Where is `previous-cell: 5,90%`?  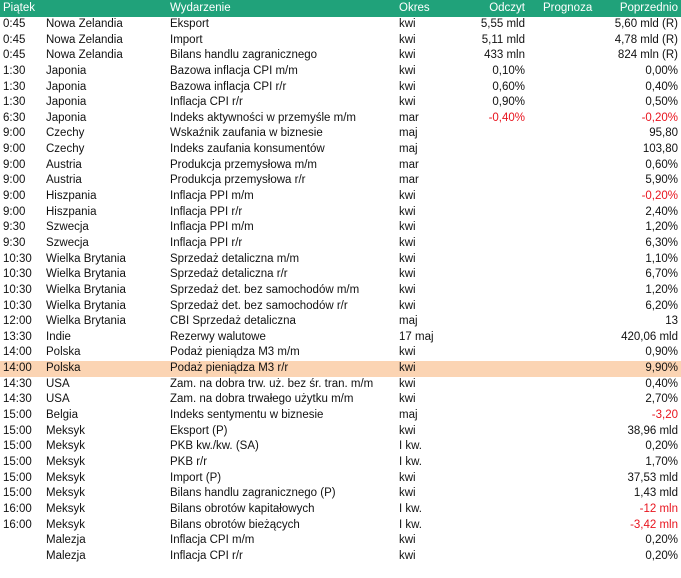
previous-cell: 5,90% is located at coordinates (661, 180).